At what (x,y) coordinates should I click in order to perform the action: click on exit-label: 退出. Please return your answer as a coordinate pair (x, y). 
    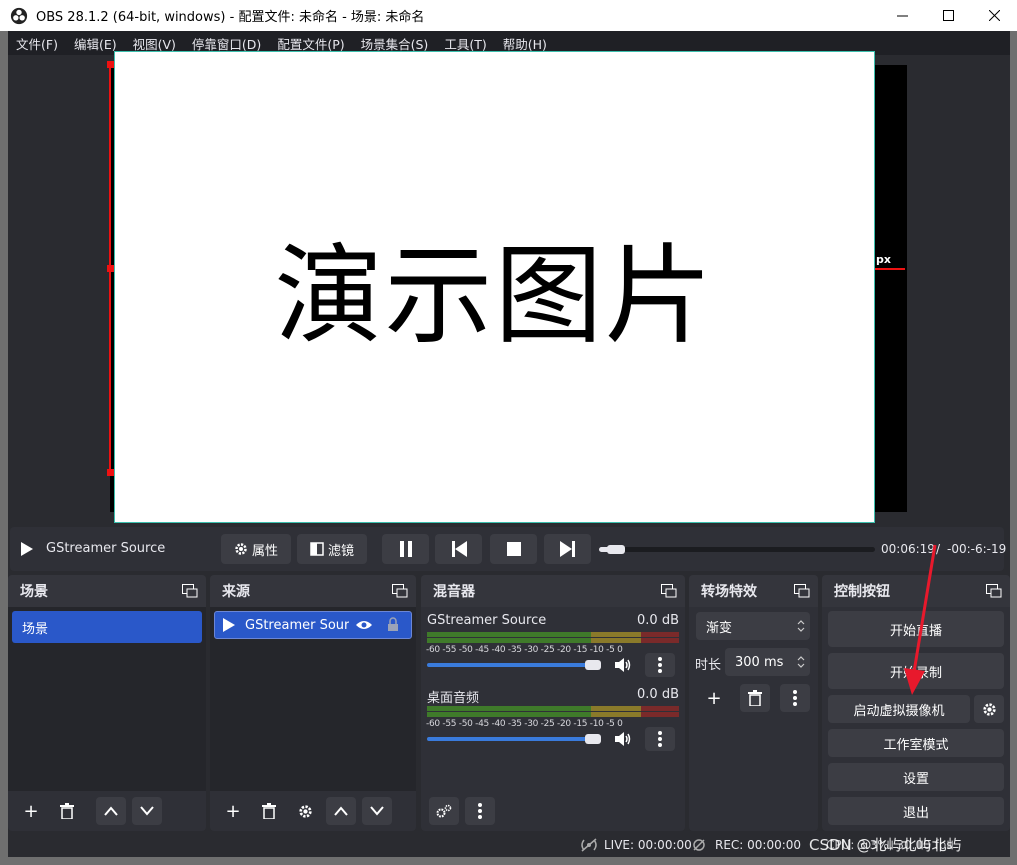
    Looking at the image, I should click on (915, 813).